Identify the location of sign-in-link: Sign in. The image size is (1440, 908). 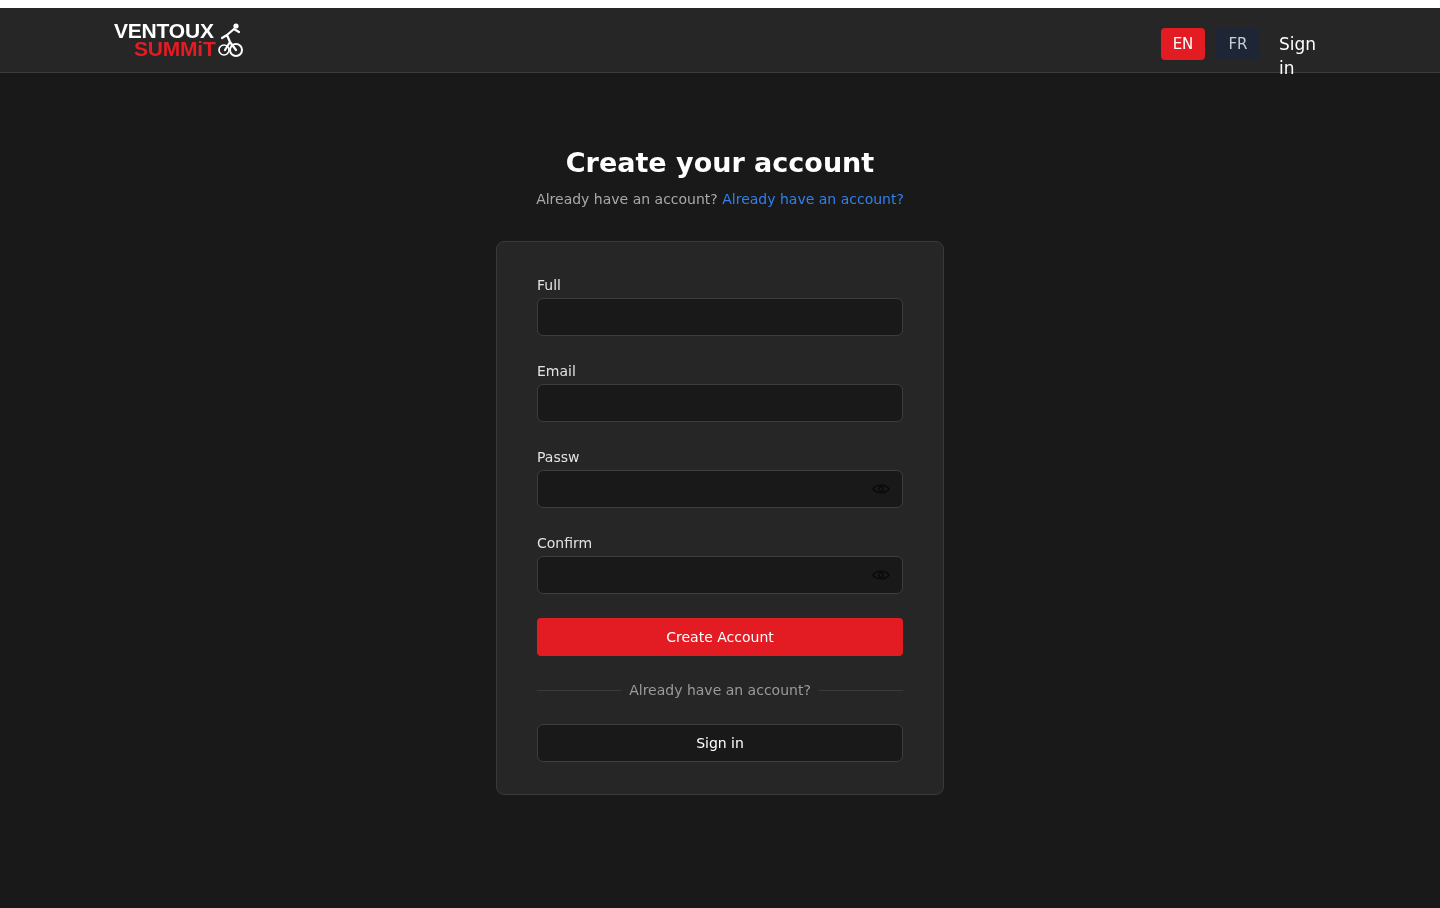
(1302, 56).